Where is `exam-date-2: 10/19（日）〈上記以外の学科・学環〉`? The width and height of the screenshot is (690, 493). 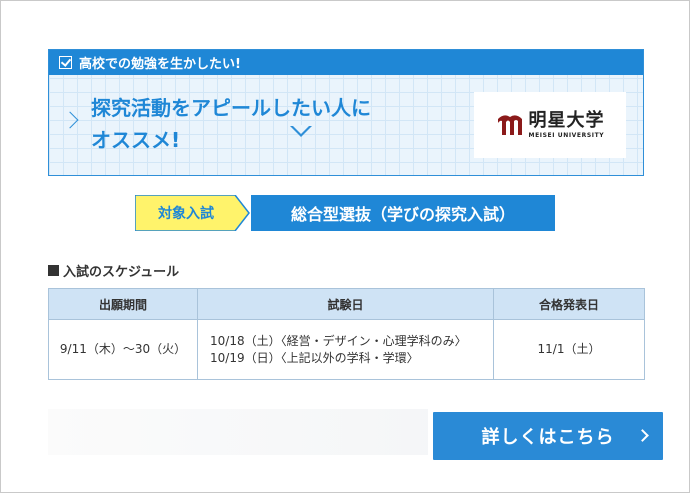 exam-date-2: 10/19（日）〈上記以外の学科・学環〉 is located at coordinates (314, 357).